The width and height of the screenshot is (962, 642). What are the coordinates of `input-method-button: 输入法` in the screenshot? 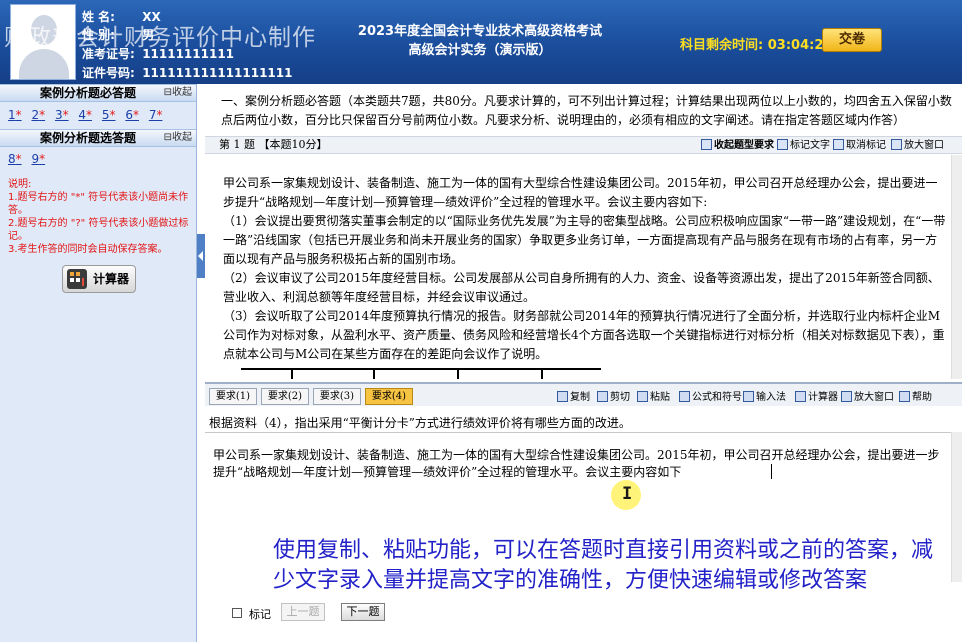 It's located at (764, 395).